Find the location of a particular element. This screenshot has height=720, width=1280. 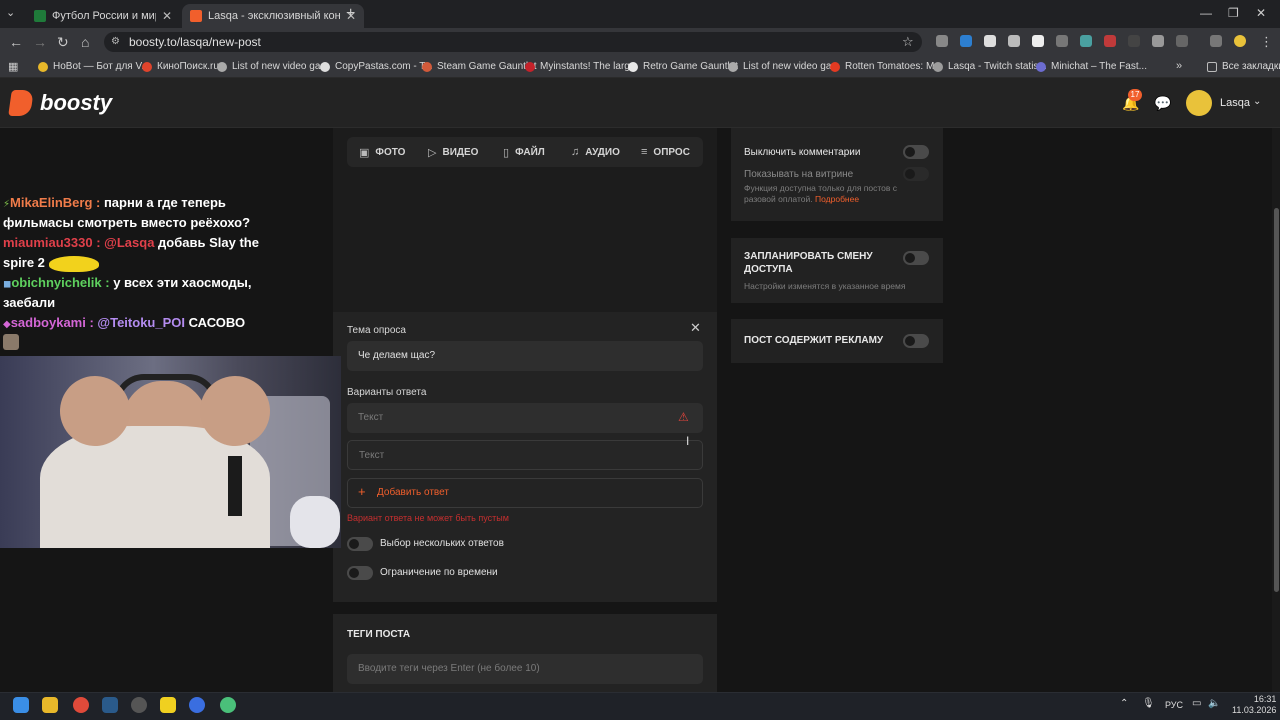

answer-input-1: Текст is located at coordinates (525, 418).